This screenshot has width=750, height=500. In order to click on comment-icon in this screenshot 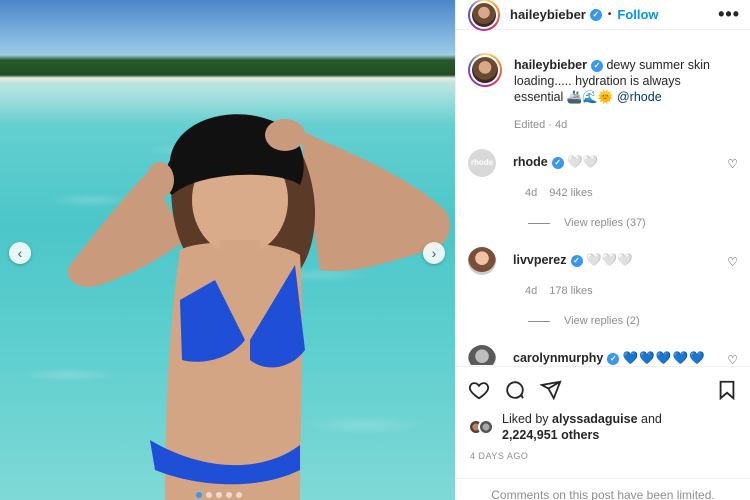, I will do `click(515, 390)`.